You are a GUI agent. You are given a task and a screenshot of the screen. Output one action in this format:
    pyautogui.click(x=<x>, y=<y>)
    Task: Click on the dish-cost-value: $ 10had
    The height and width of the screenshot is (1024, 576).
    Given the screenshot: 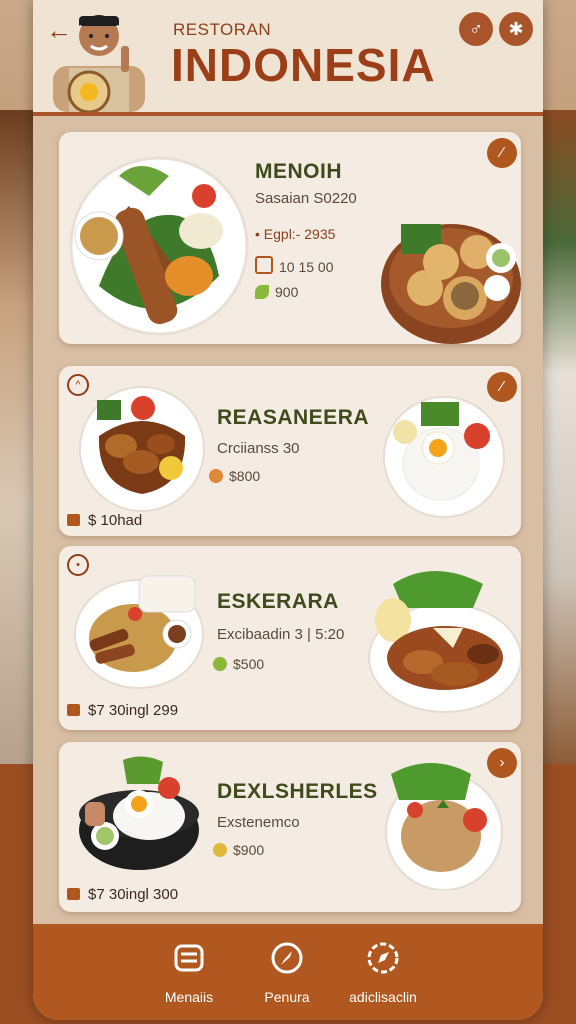 What is the action you would take?
    pyautogui.click(x=115, y=520)
    